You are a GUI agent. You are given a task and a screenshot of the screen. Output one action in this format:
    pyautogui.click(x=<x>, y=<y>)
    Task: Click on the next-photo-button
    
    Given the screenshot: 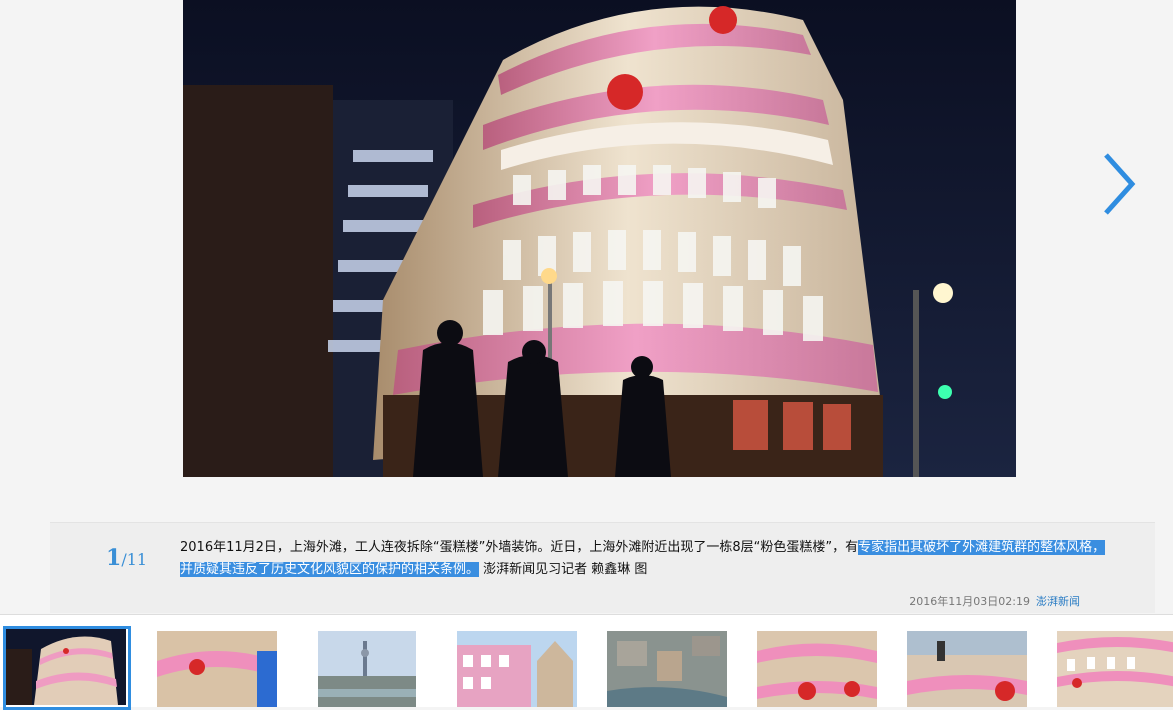 What is the action you would take?
    pyautogui.click(x=1120, y=185)
    